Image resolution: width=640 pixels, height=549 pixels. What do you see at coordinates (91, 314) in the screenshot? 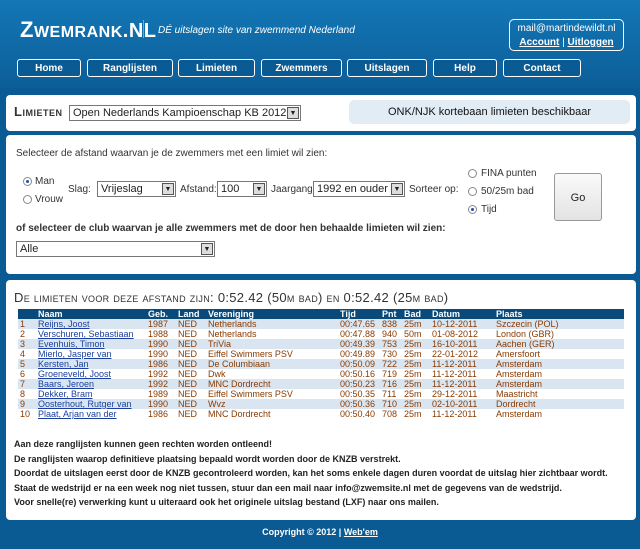
I see `col-naam: Naam` at bounding box center [91, 314].